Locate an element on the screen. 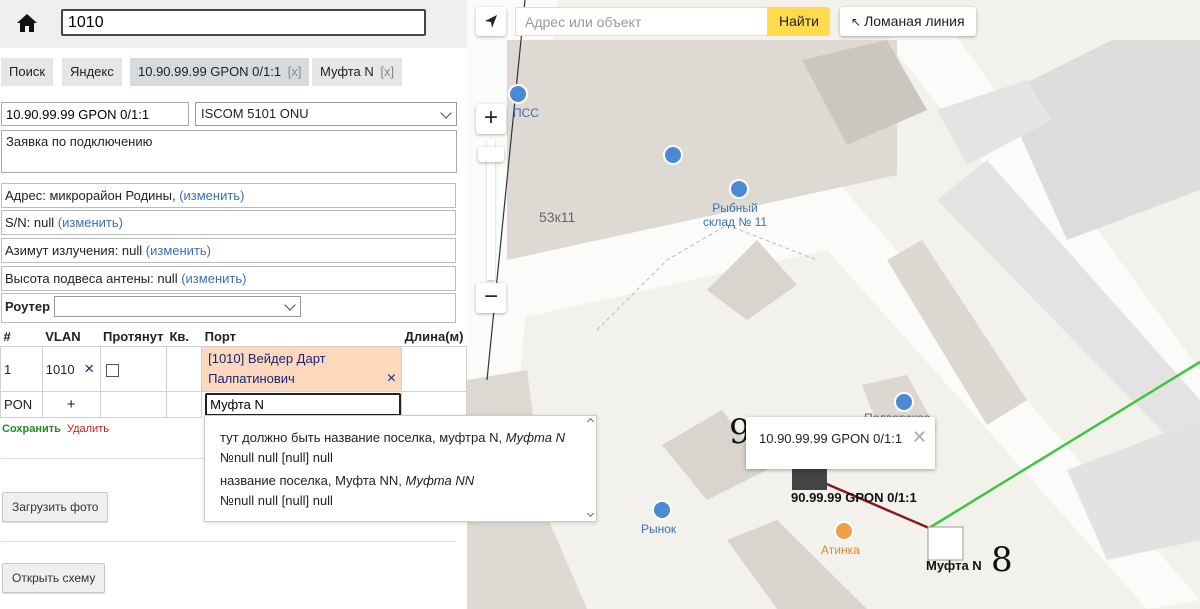 The width and height of the screenshot is (1200, 609). port-search-input is located at coordinates (303, 405).